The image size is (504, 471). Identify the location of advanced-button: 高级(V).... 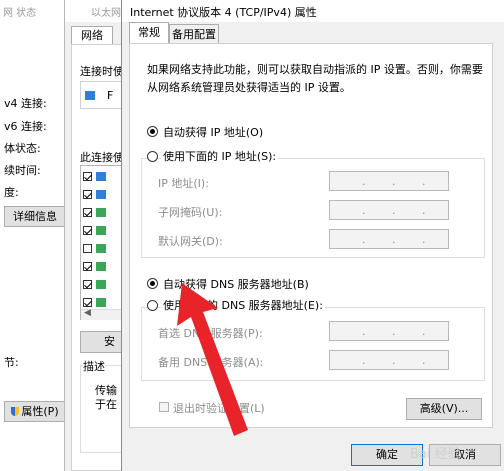
(444, 409).